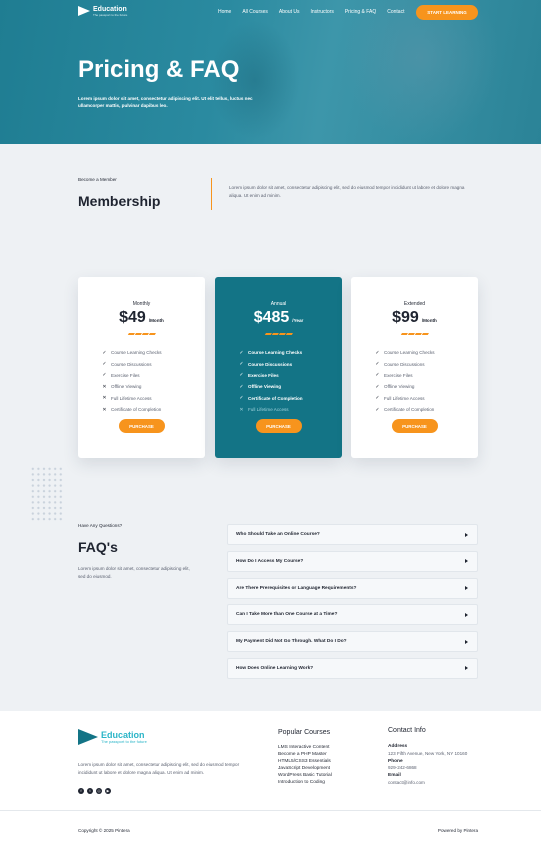 The height and width of the screenshot is (855, 541). I want to click on faq-question: How Does Online Learning Work?, so click(275, 668).